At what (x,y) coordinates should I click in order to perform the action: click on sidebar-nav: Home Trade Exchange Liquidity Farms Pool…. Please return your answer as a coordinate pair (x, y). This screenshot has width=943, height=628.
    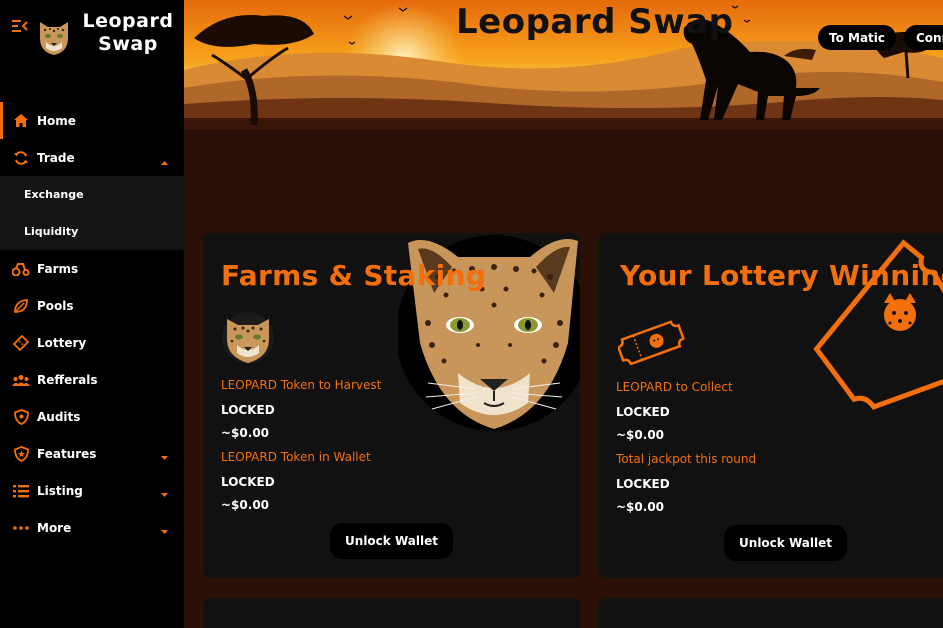
    Looking at the image, I should click on (92, 324).